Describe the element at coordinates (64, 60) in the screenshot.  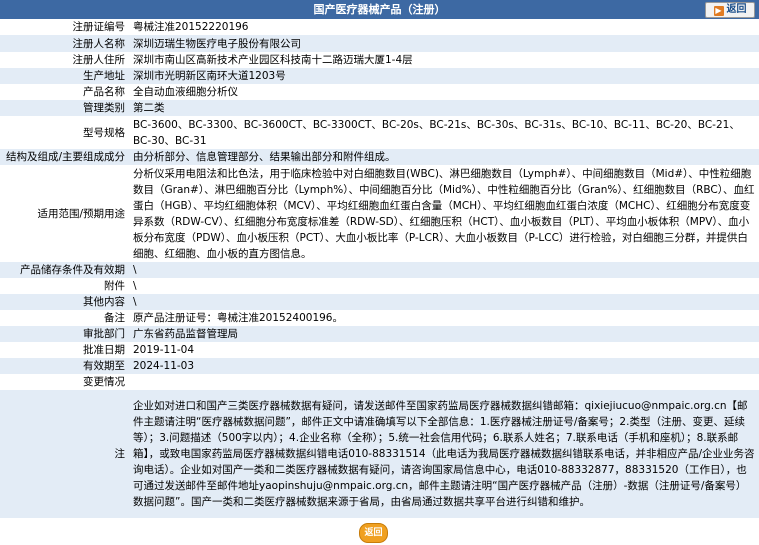
I see `row-label: 注册人住所` at that location.